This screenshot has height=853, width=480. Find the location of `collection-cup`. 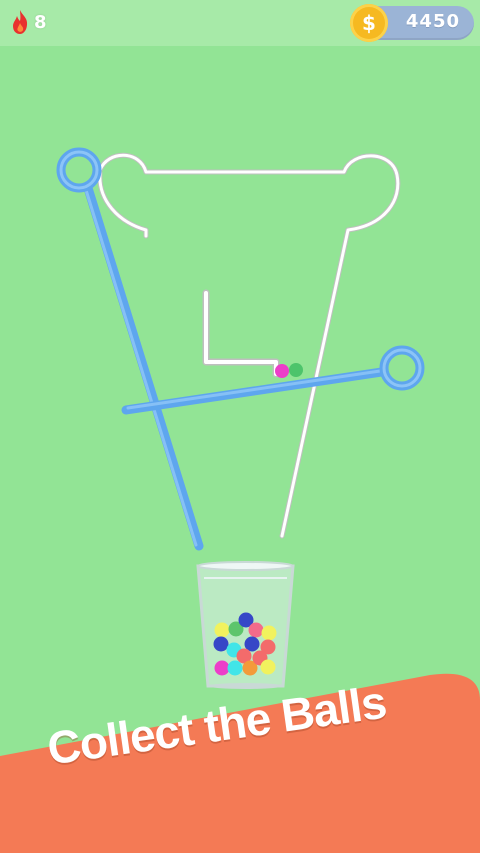

collection-cup is located at coordinates (245, 625).